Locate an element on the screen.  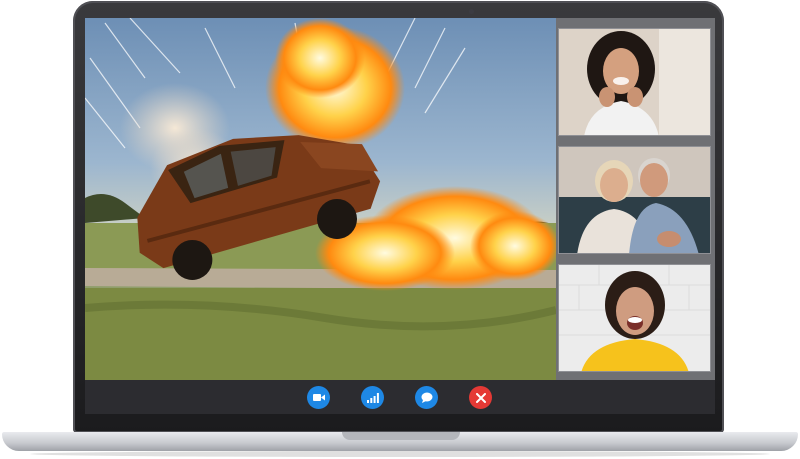
camera-toggle-button is located at coordinates (318, 397).